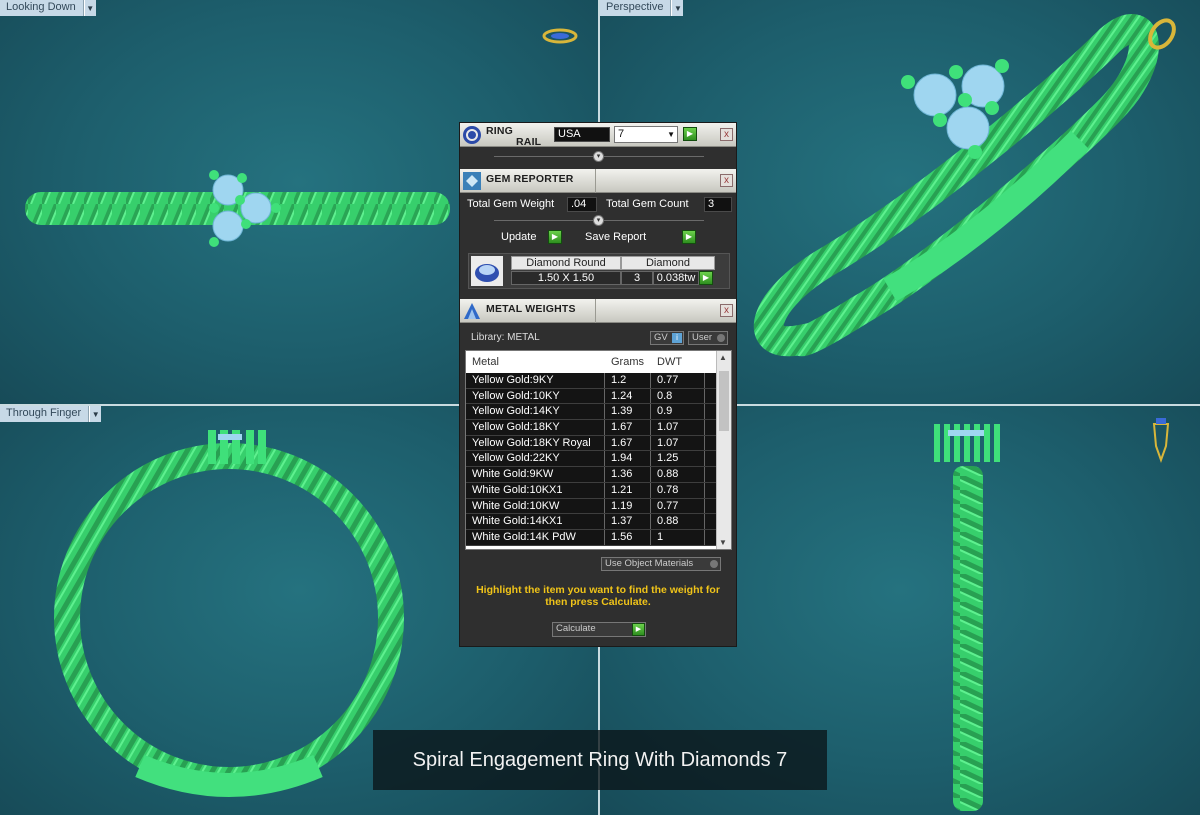 The width and height of the screenshot is (1200, 815). Describe the element at coordinates (676, 278) in the screenshot. I see `gem-weight: 0.038tw` at that location.